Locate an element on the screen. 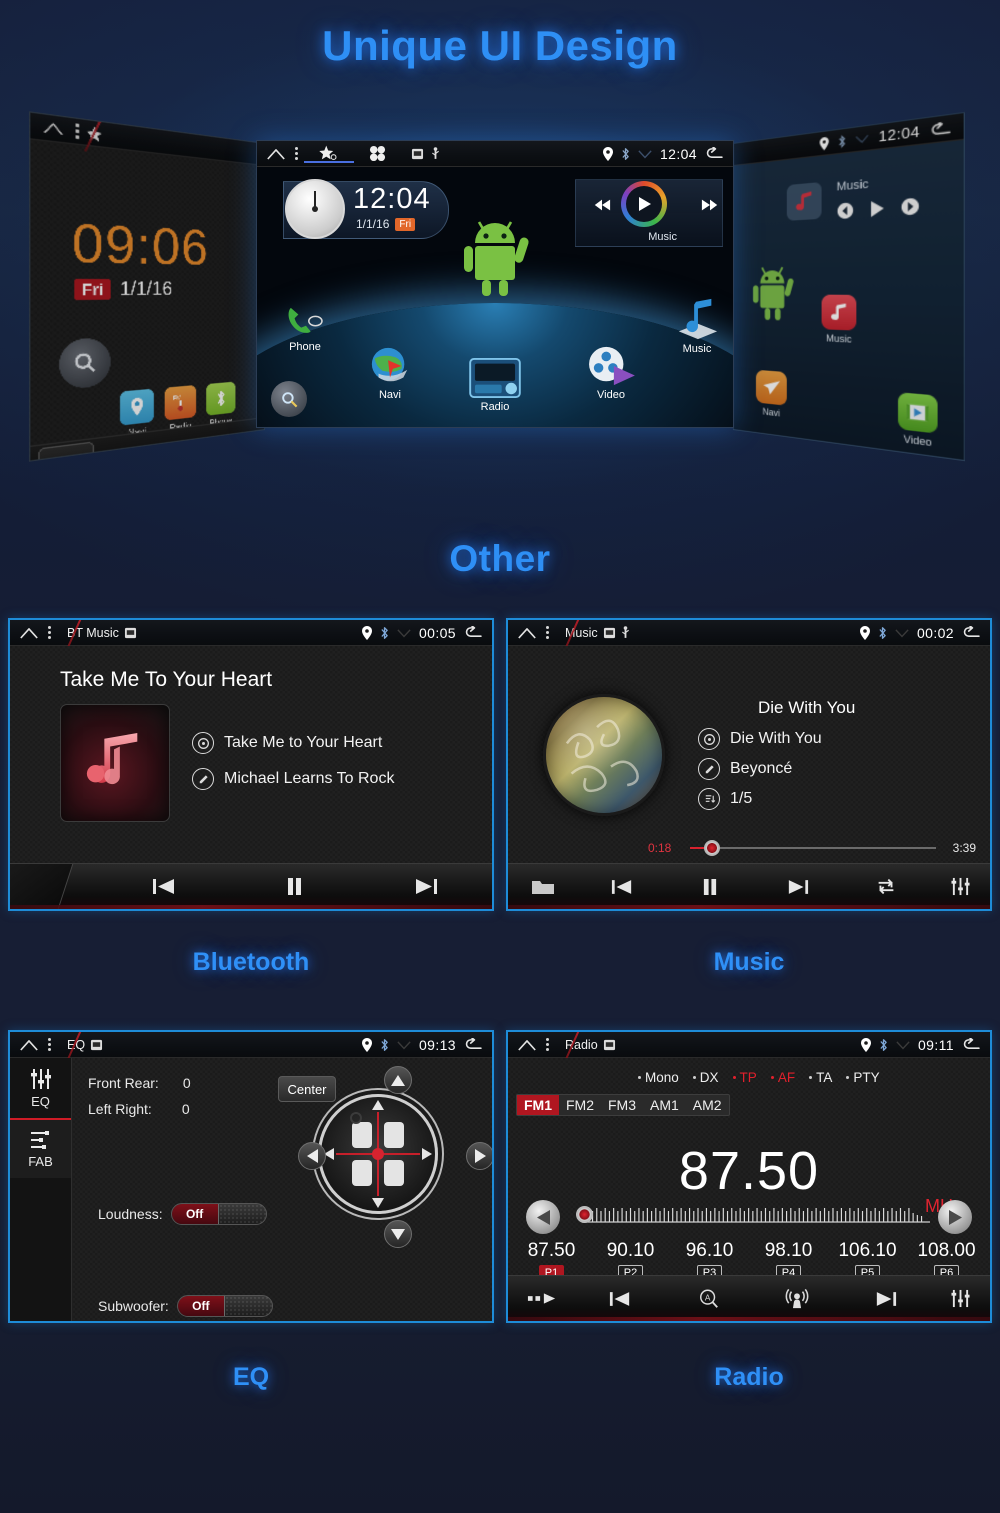 This screenshot has height=1513, width=1000. next-icon is located at coordinates (910, 207).